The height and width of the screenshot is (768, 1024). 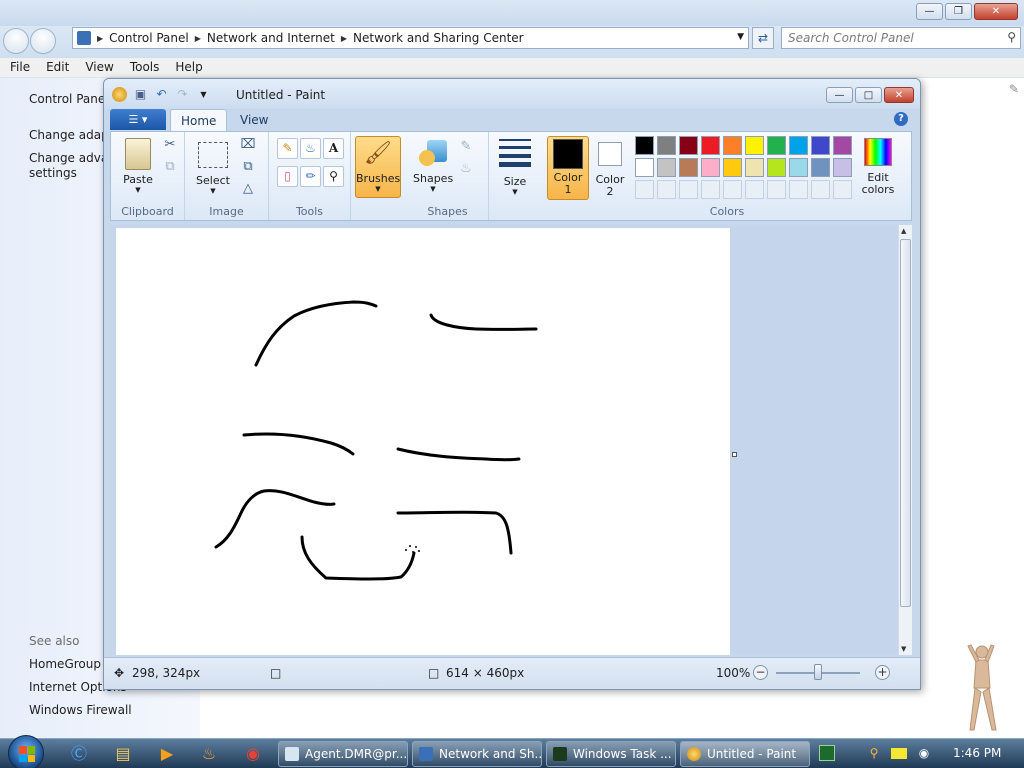 I want to click on taskbar-clock: 1:46 PM, so click(x=977, y=753).